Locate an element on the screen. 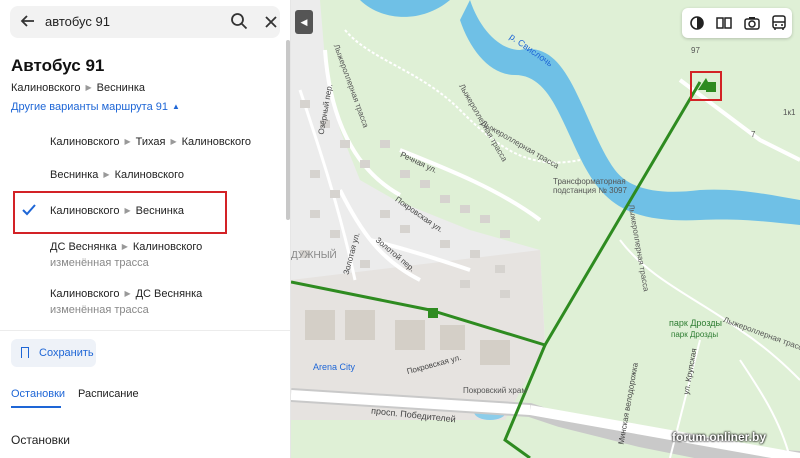  map-controls is located at coordinates (737, 23).